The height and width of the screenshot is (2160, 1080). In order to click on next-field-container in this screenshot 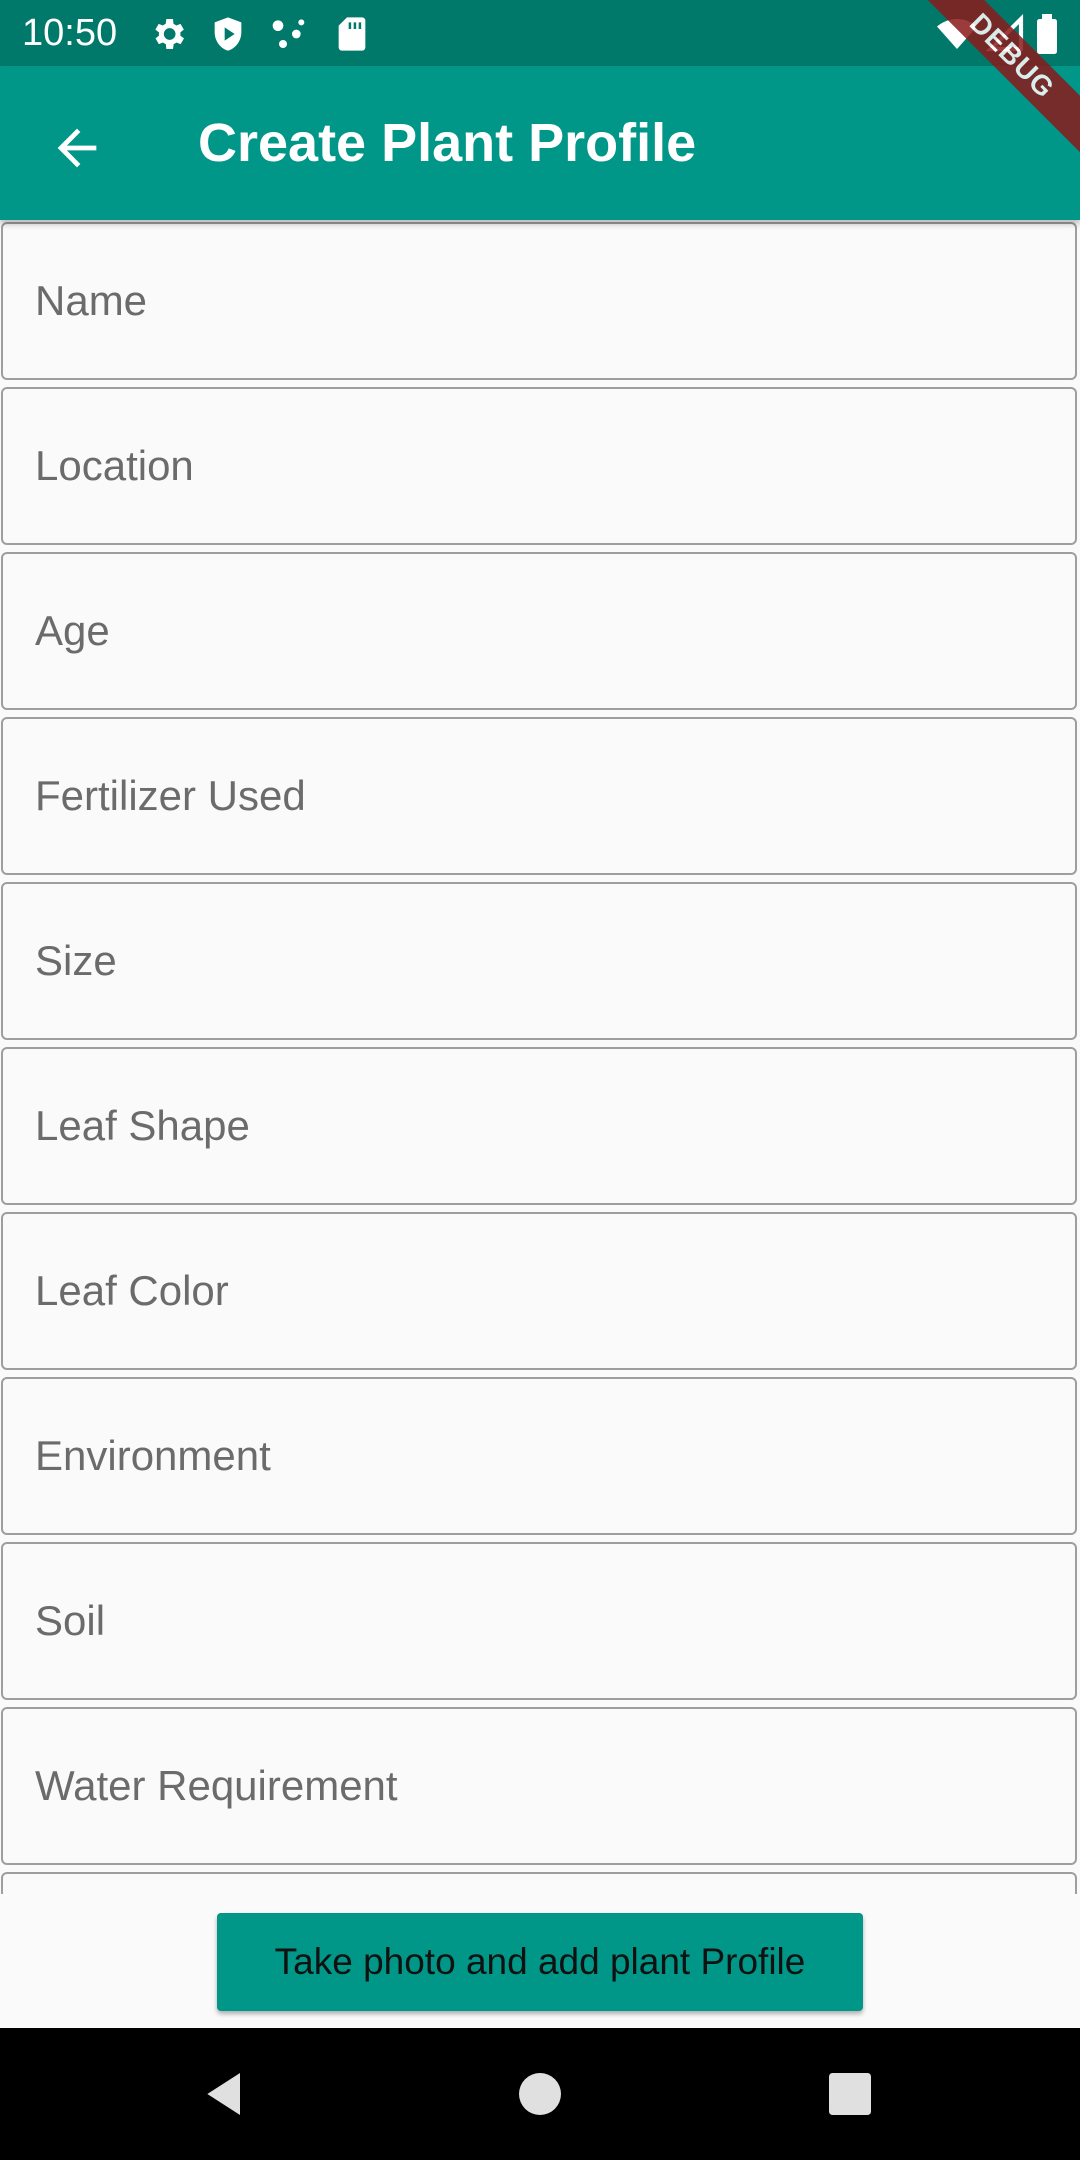, I will do `click(539, 1883)`.